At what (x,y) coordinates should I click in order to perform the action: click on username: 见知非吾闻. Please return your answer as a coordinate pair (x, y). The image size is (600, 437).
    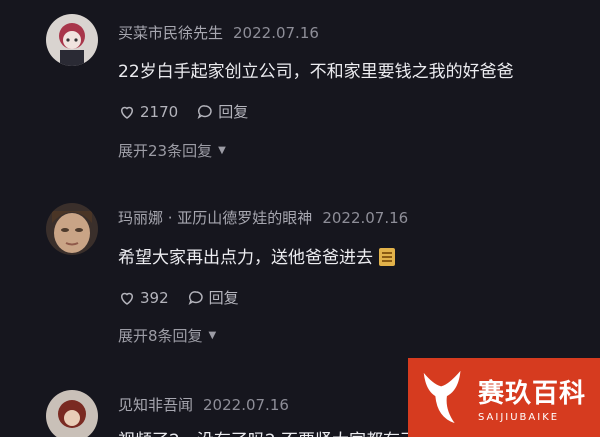
    Looking at the image, I should click on (155, 405).